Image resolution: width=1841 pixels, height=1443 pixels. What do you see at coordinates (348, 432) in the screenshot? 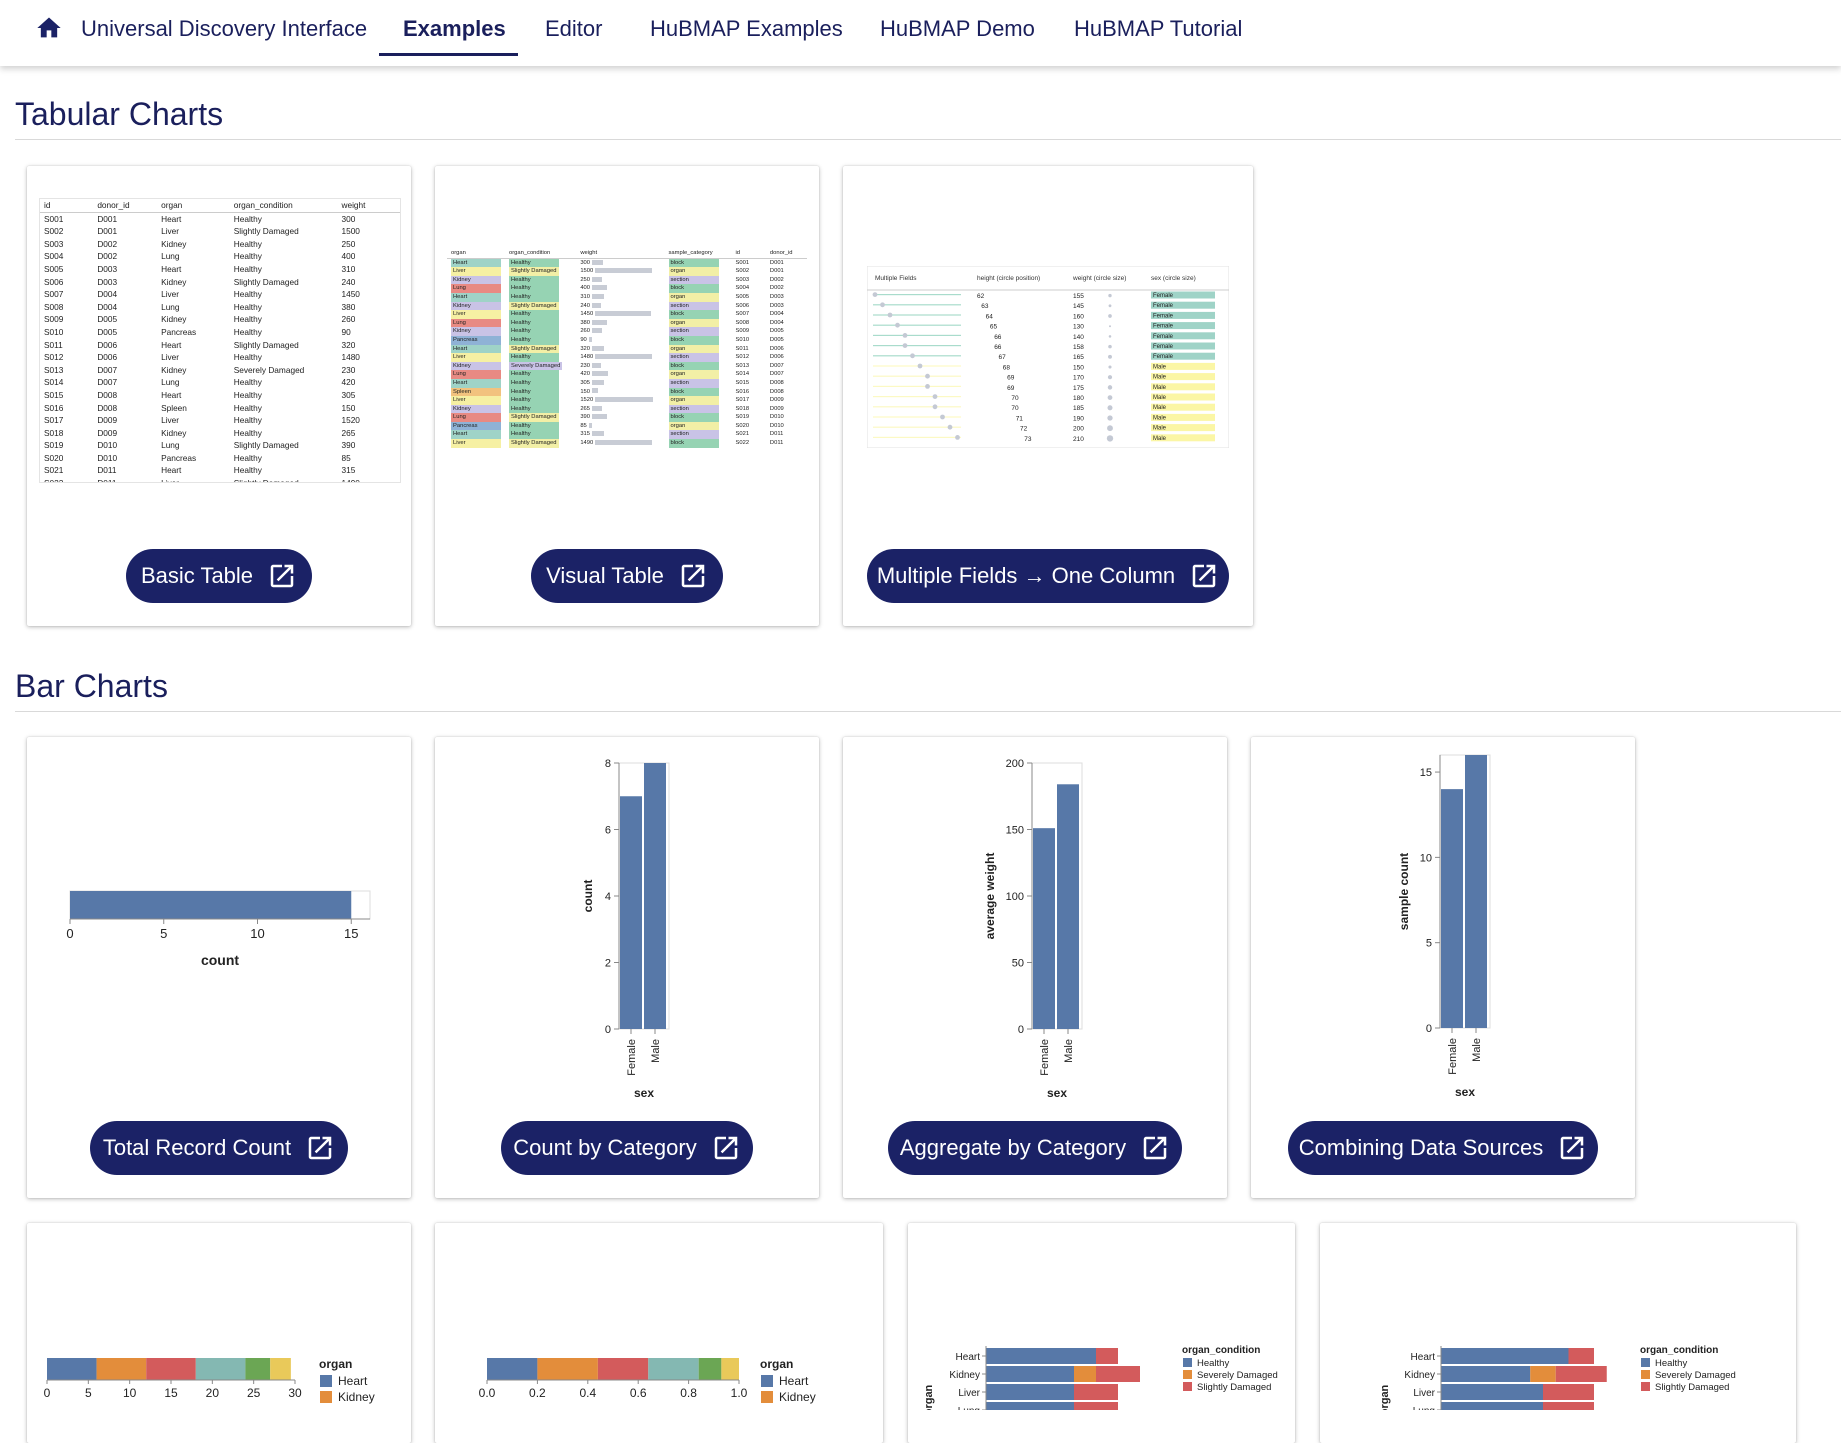
I see `table-cell: 265` at bounding box center [348, 432].